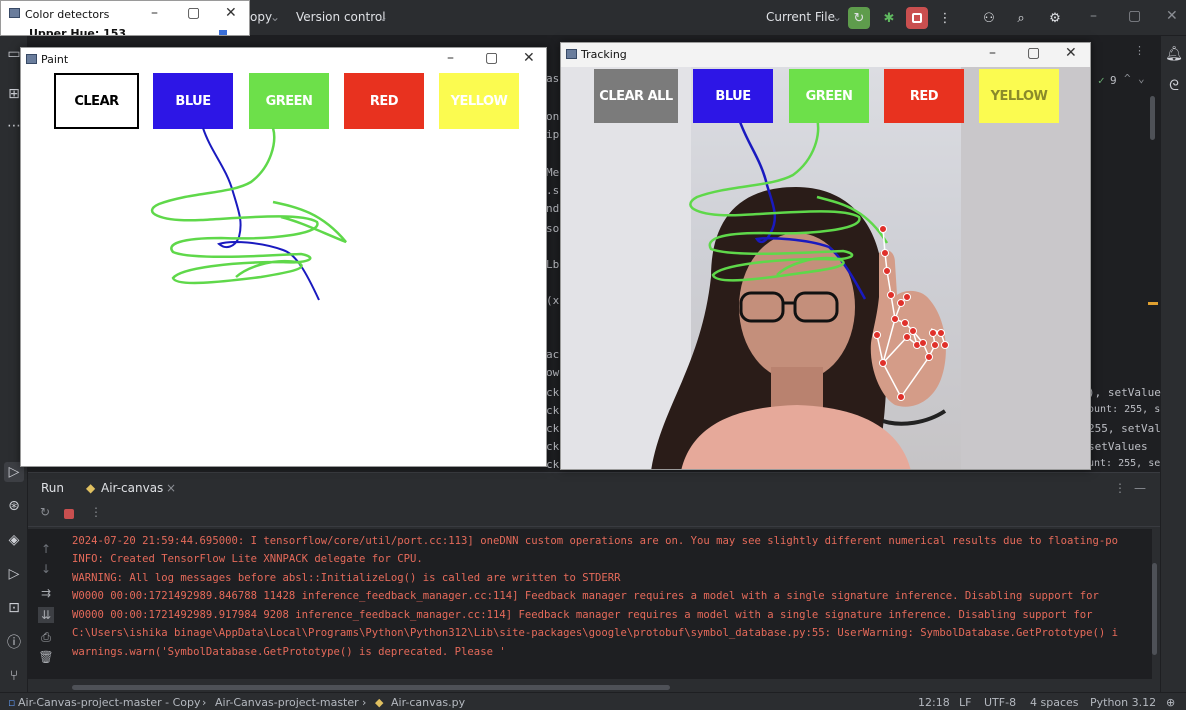 This screenshot has width=1186, height=710. I want to click on file-encoding: UTF-8, so click(1000, 702).